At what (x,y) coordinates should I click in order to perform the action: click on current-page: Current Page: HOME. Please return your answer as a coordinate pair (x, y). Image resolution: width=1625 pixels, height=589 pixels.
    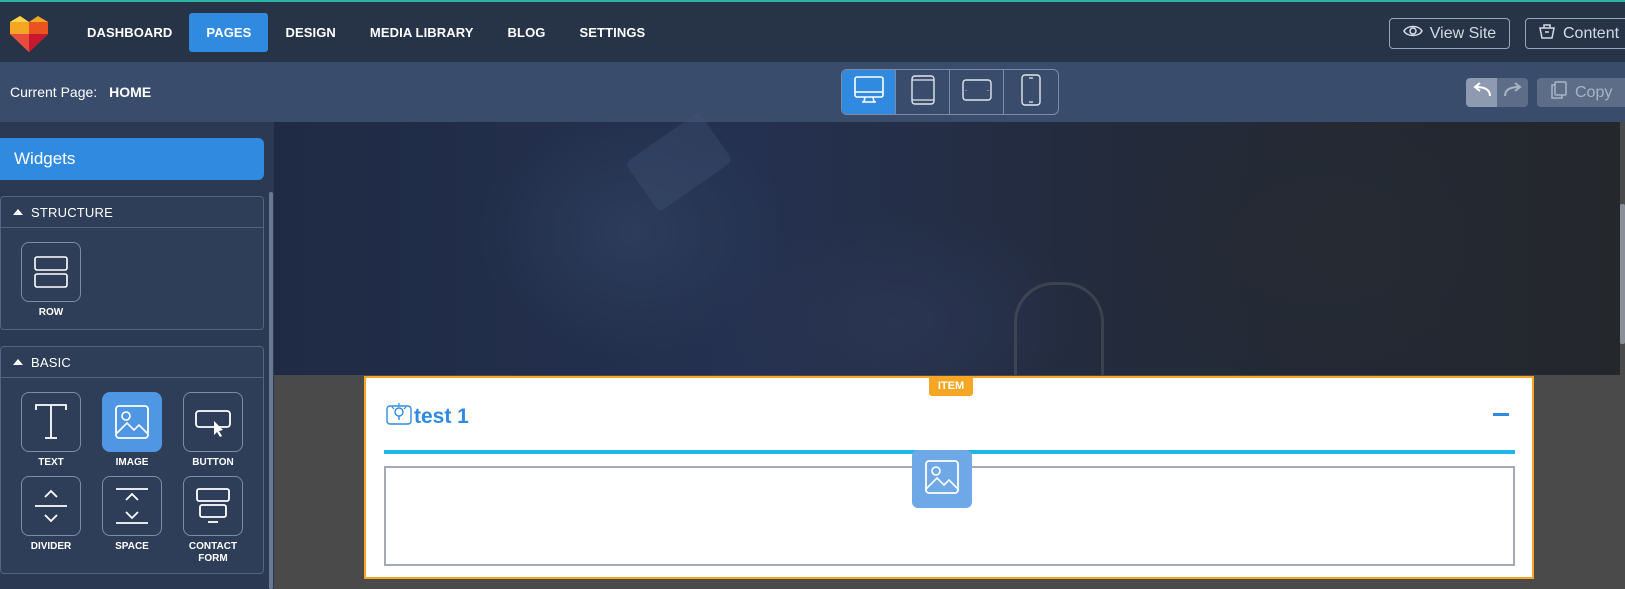
    Looking at the image, I should click on (80, 92).